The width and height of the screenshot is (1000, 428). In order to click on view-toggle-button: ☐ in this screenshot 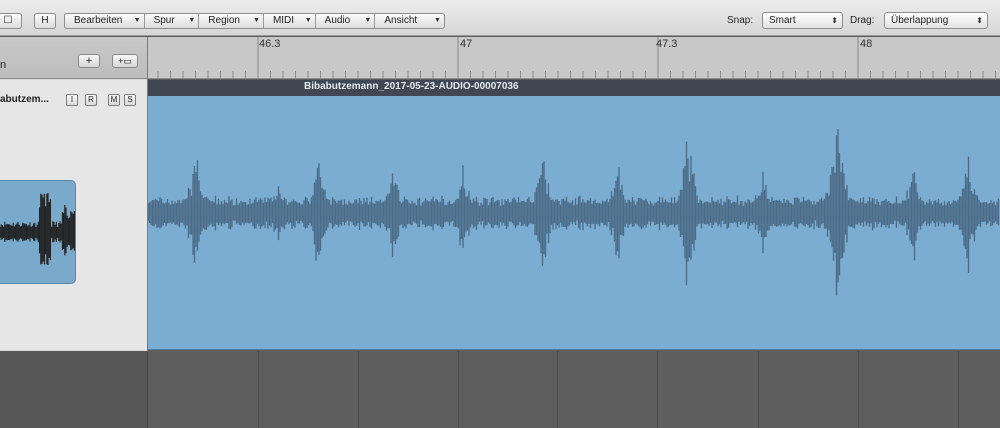, I will do `click(11, 21)`.